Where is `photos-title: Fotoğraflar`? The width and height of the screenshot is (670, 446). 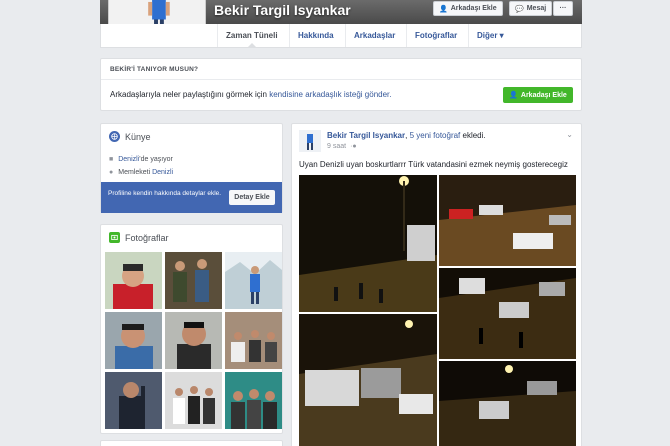
photos-title: Fotoğraflar is located at coordinates (147, 238).